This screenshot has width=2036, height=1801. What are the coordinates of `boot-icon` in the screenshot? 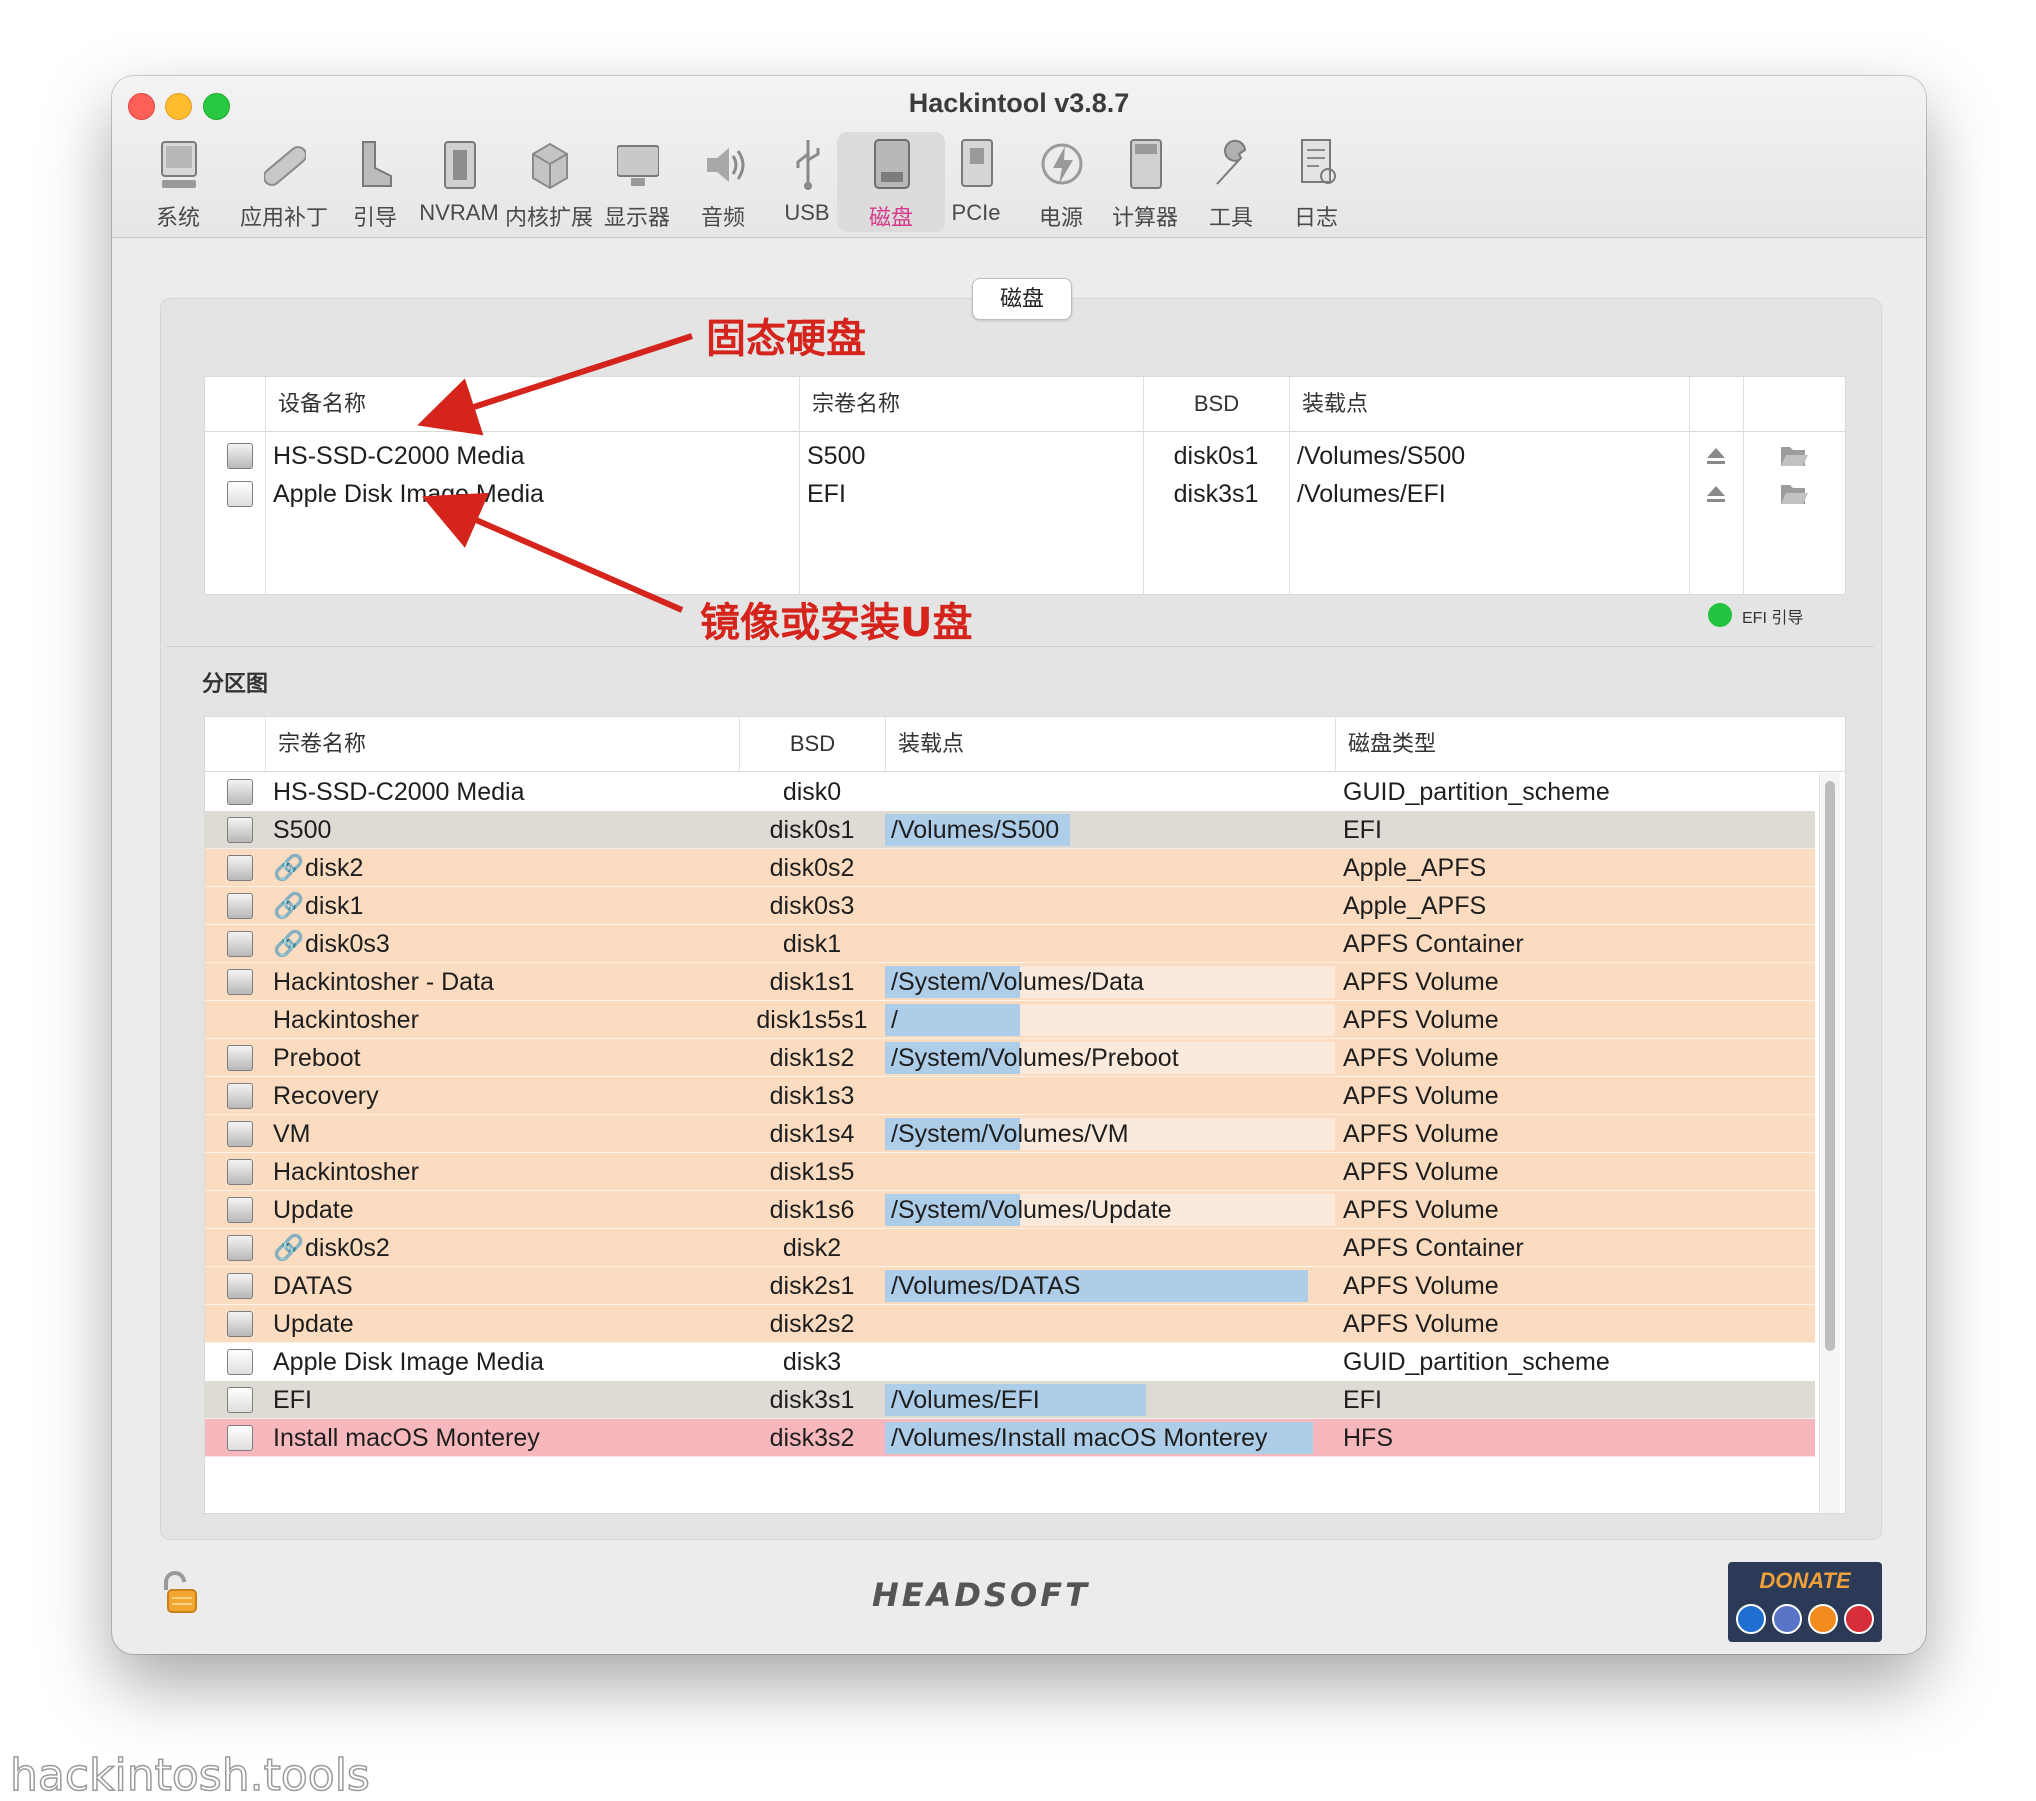 It's located at (377, 164).